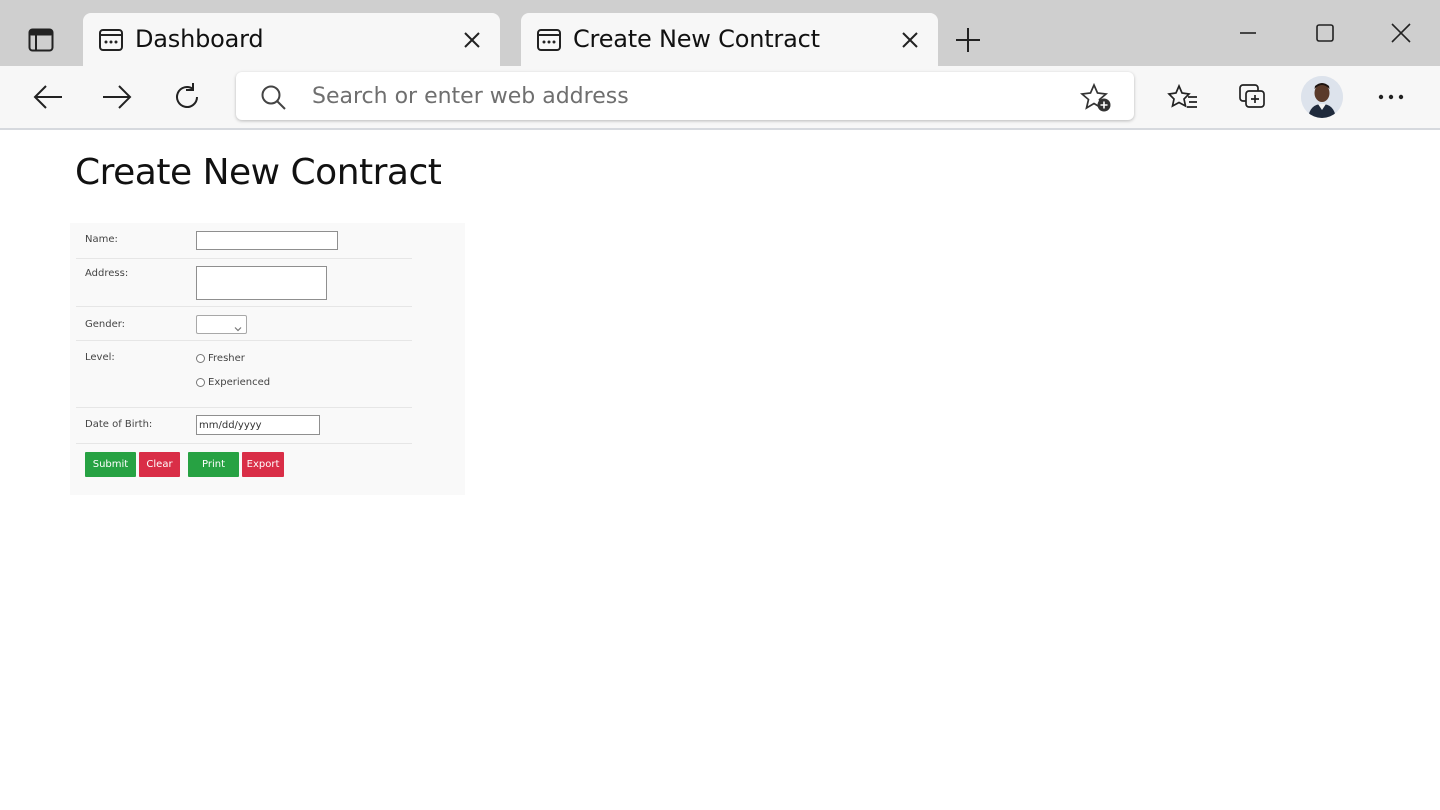 This screenshot has height=810, width=1440. Describe the element at coordinates (1325, 33) in the screenshot. I see `maximize-icon` at that location.